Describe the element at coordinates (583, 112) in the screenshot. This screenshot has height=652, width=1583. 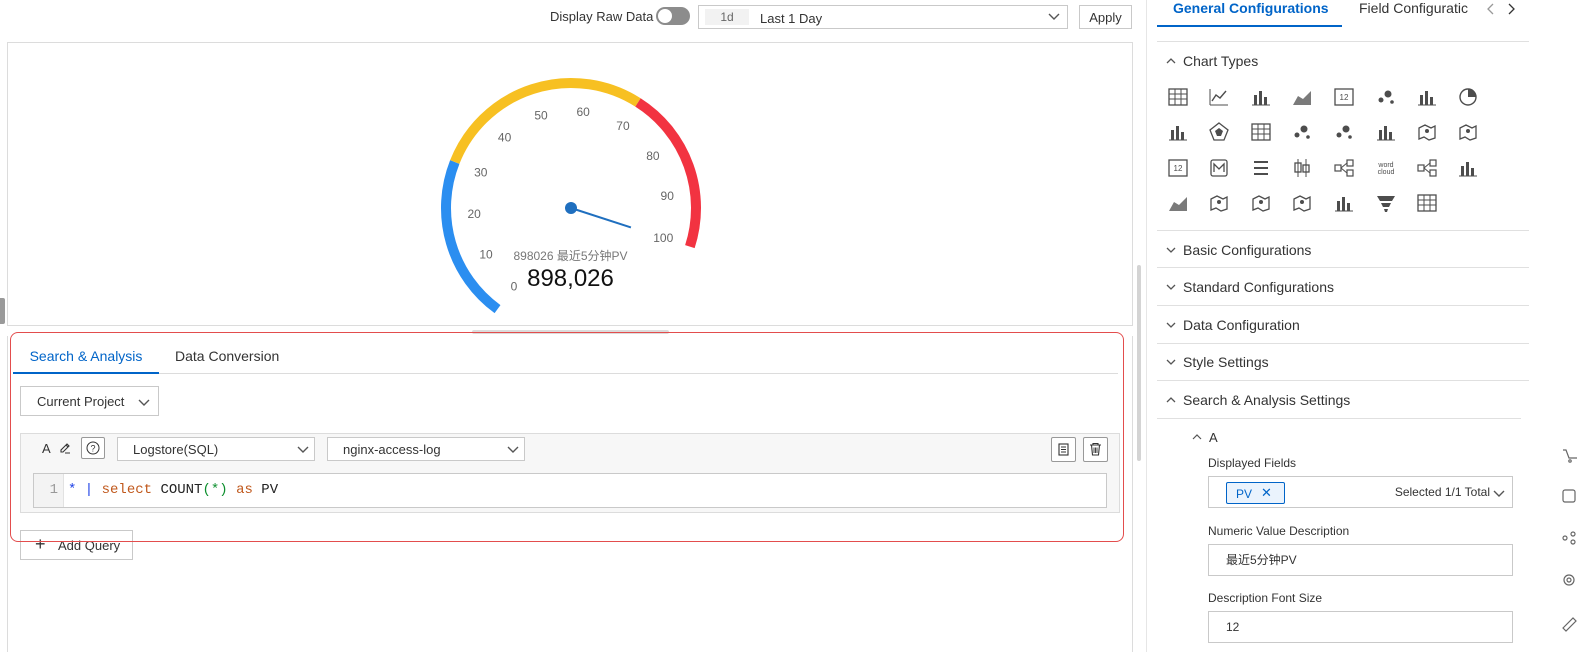
I see `gauge-tick-label: 60` at that location.